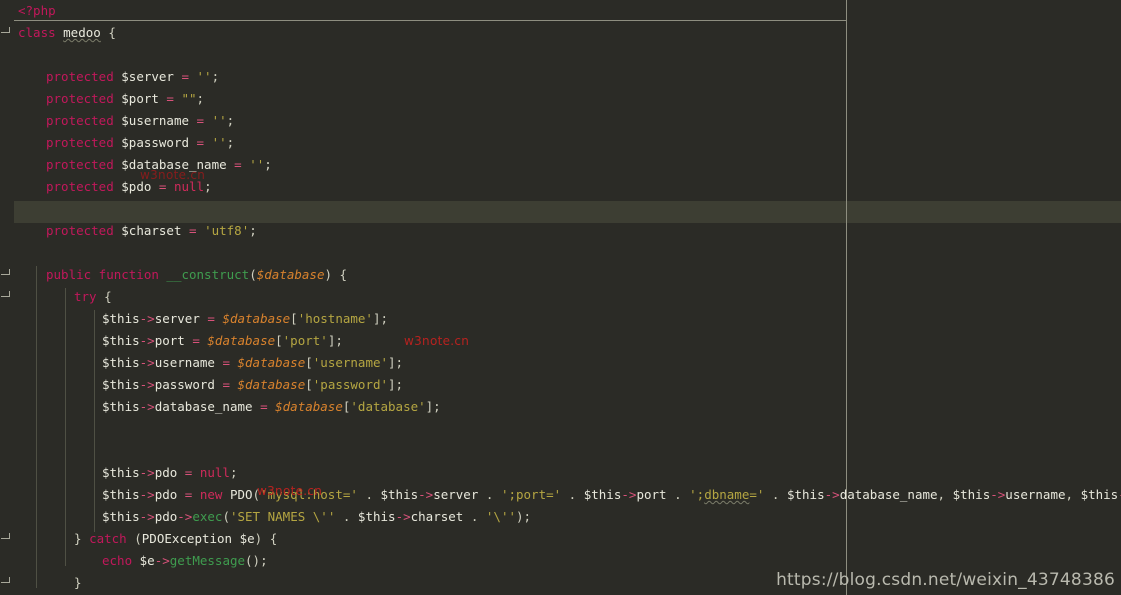  Describe the element at coordinates (155, 120) in the screenshot. I see `code-token: $username` at that location.